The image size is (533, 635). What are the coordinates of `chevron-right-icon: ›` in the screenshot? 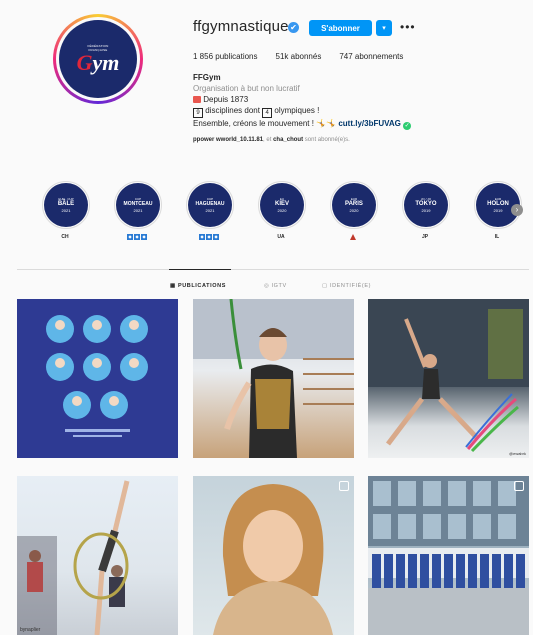 It's located at (517, 210).